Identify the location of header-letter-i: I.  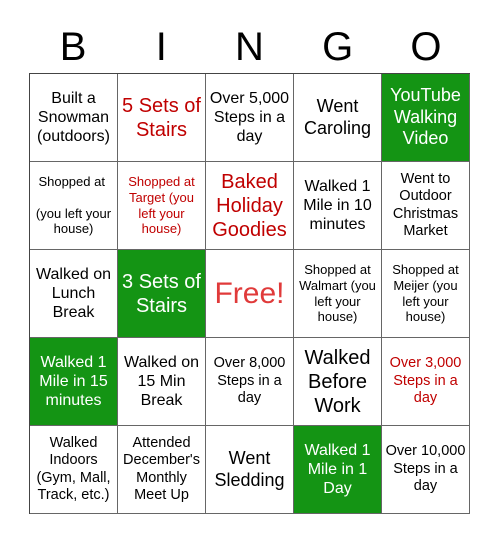
(161, 47).